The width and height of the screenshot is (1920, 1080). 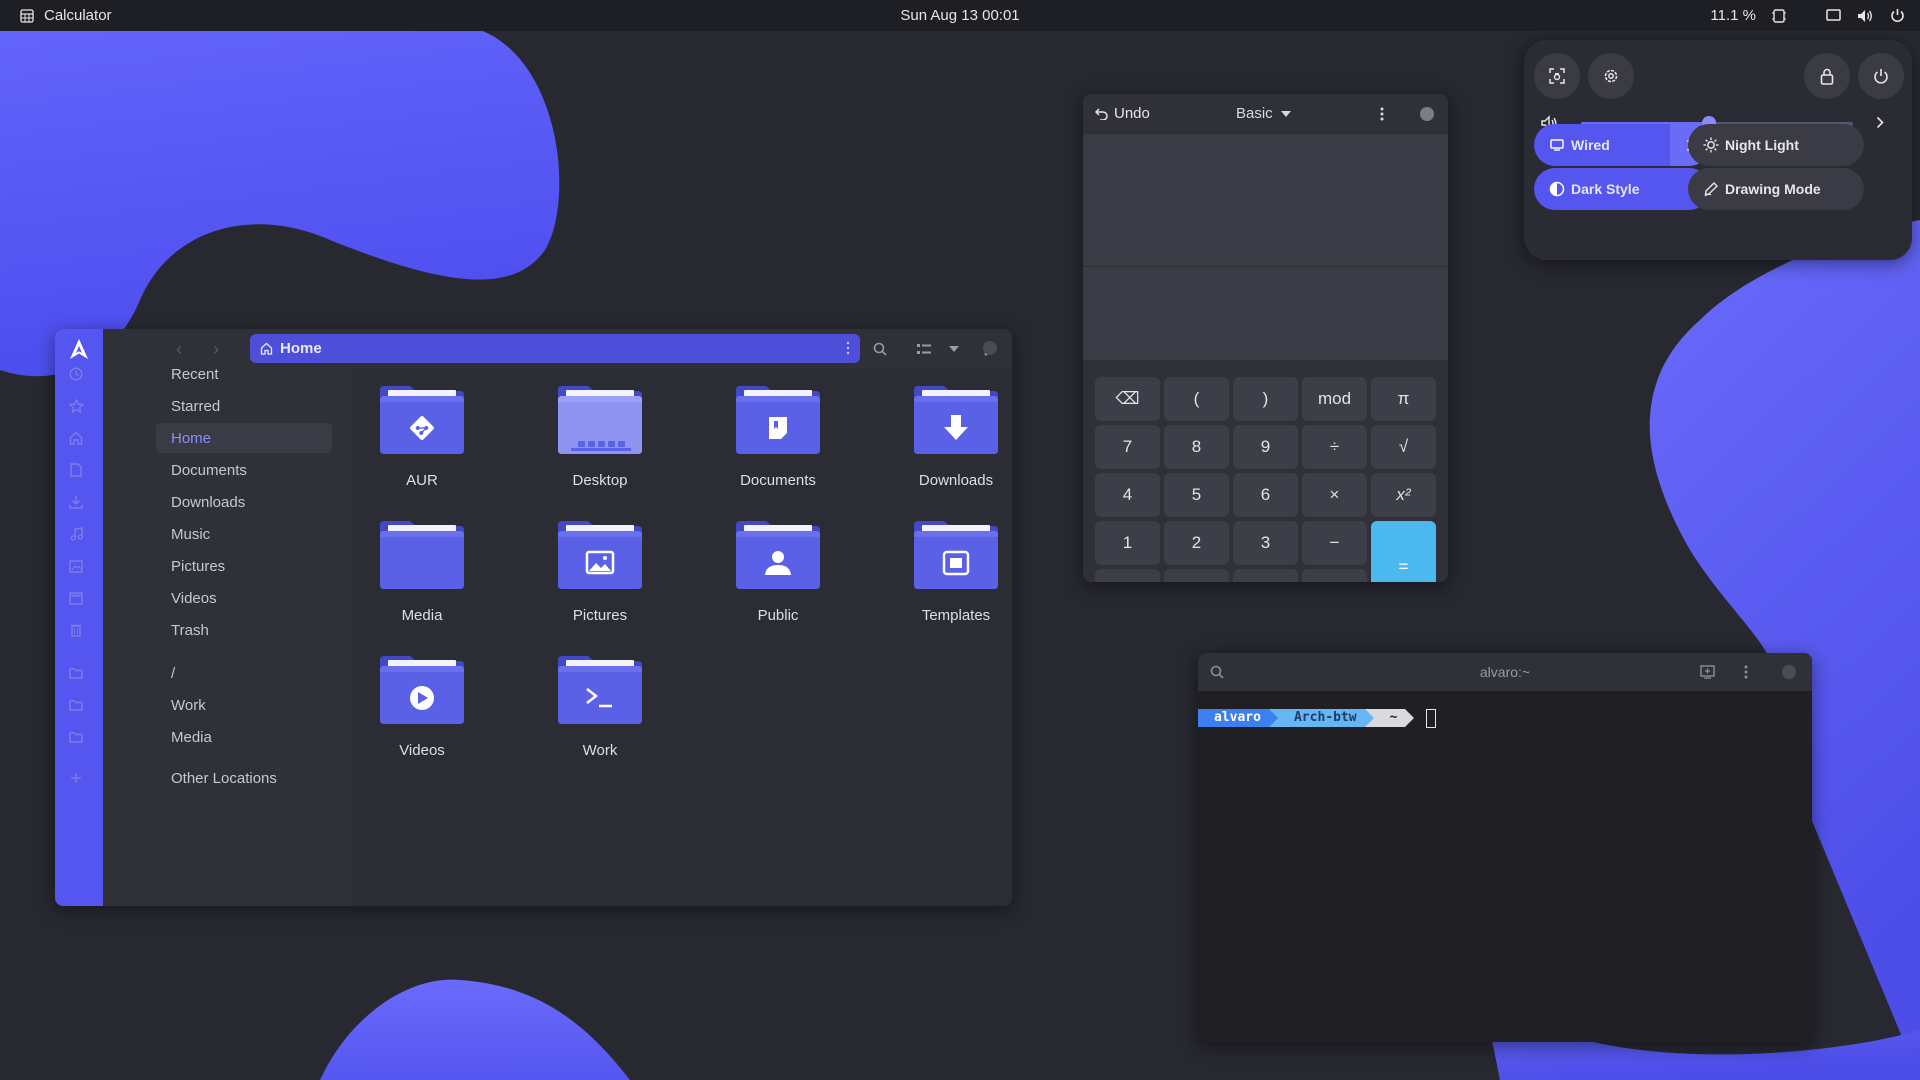 I want to click on download-arrow-icon, so click(x=956, y=420).